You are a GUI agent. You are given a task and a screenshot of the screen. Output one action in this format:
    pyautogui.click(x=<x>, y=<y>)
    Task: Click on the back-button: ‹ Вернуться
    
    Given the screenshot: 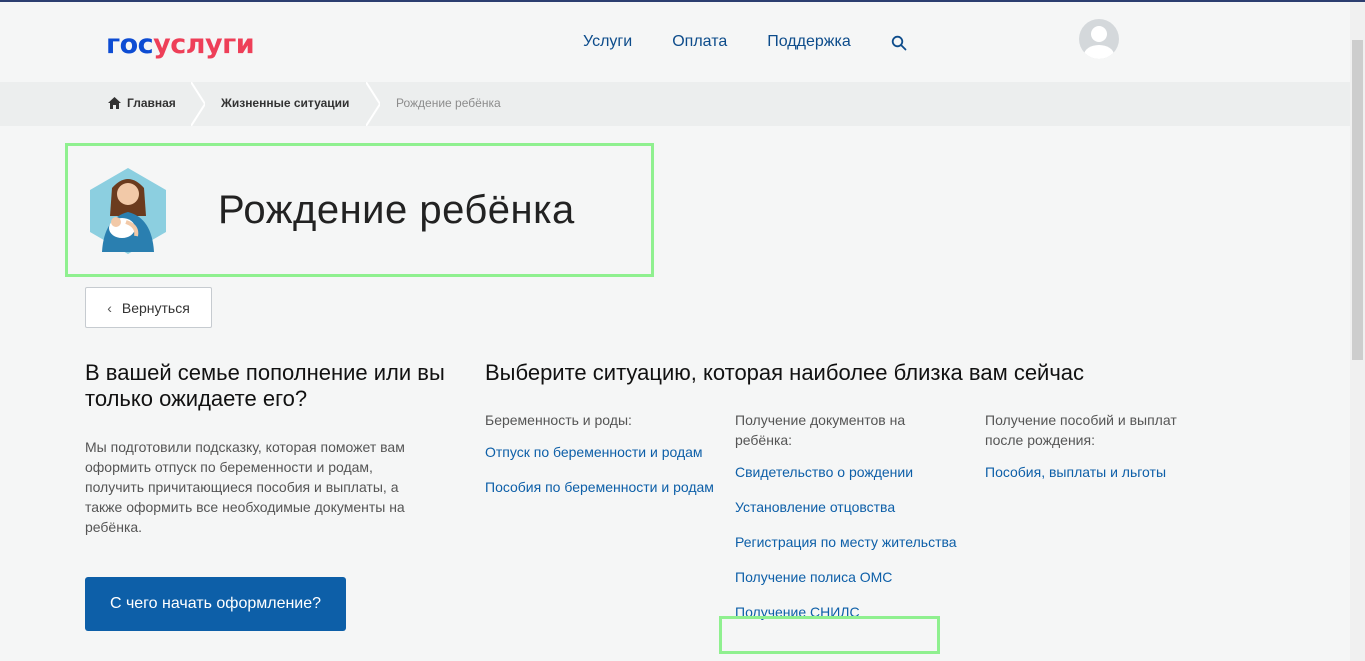 What is the action you would take?
    pyautogui.click(x=148, y=307)
    